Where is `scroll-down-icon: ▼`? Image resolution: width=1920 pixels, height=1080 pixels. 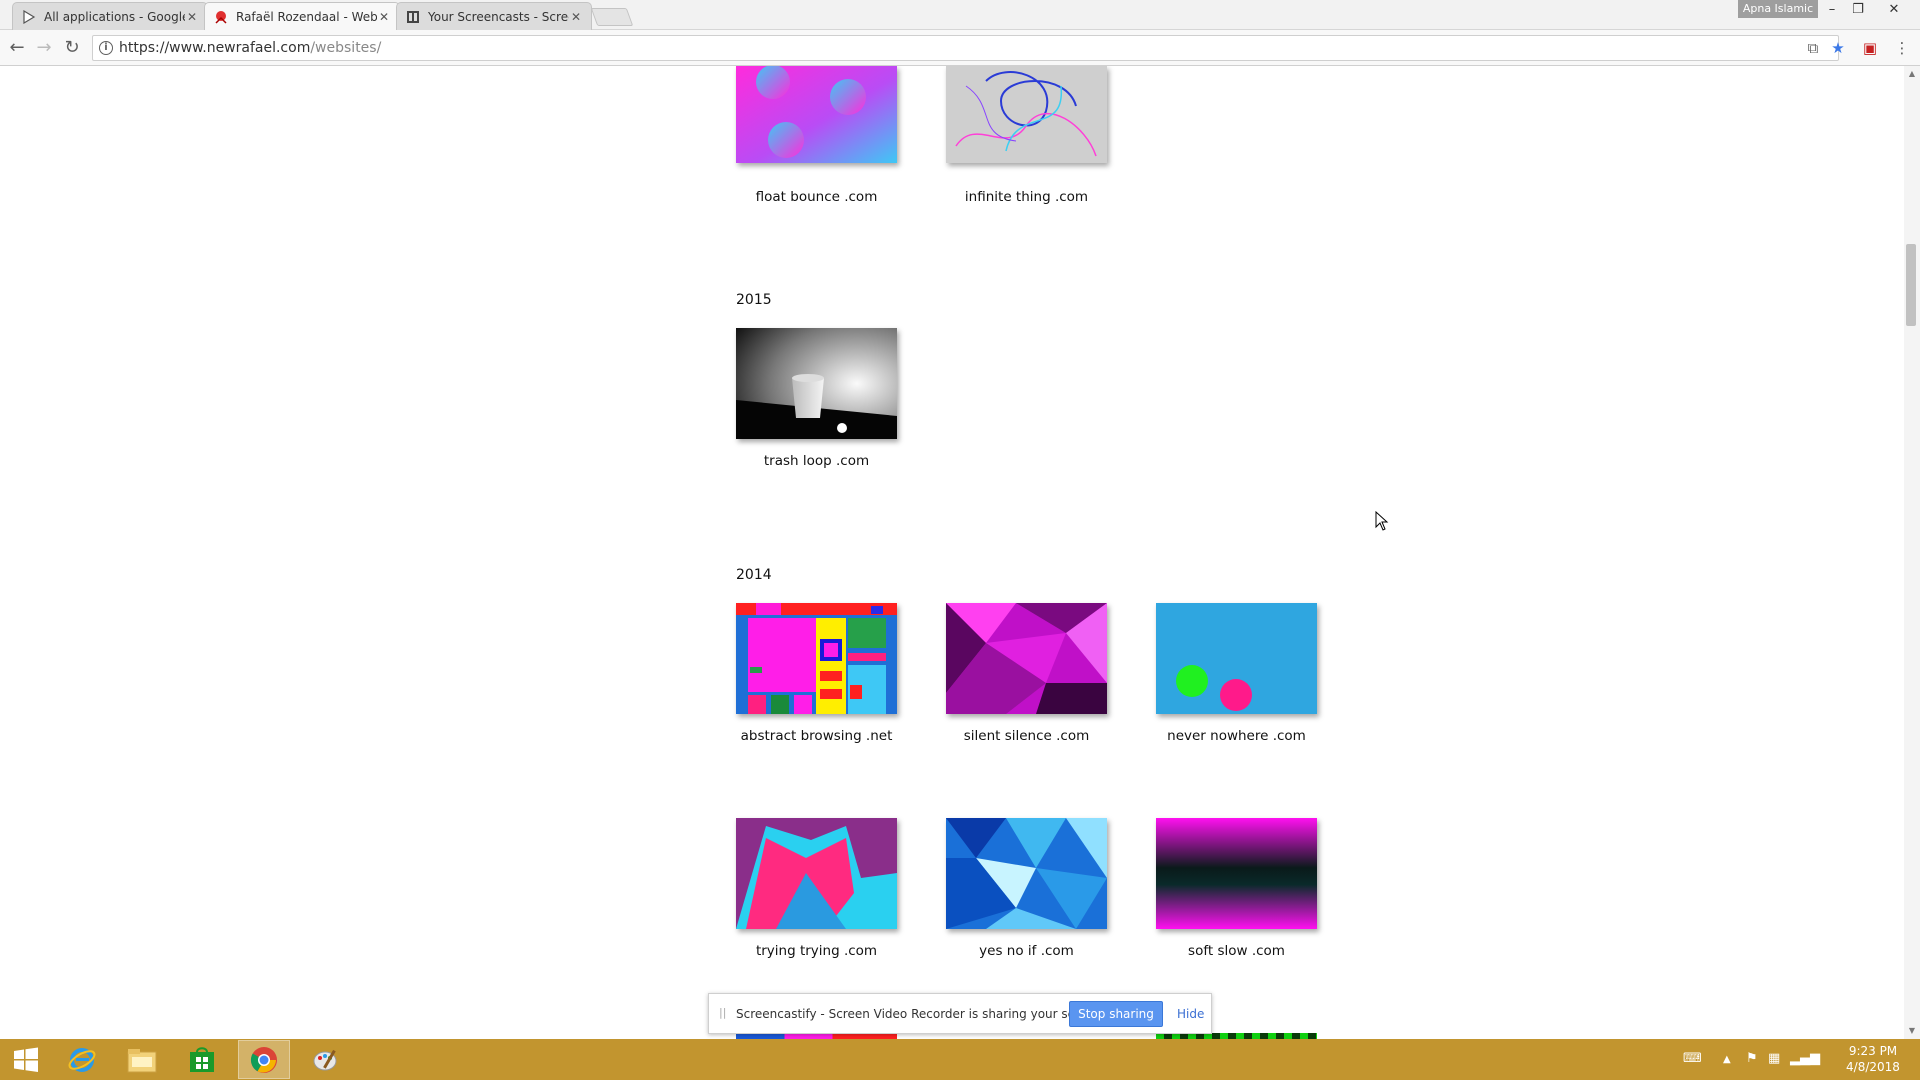 scroll-down-icon: ▼ is located at coordinates (1912, 1031).